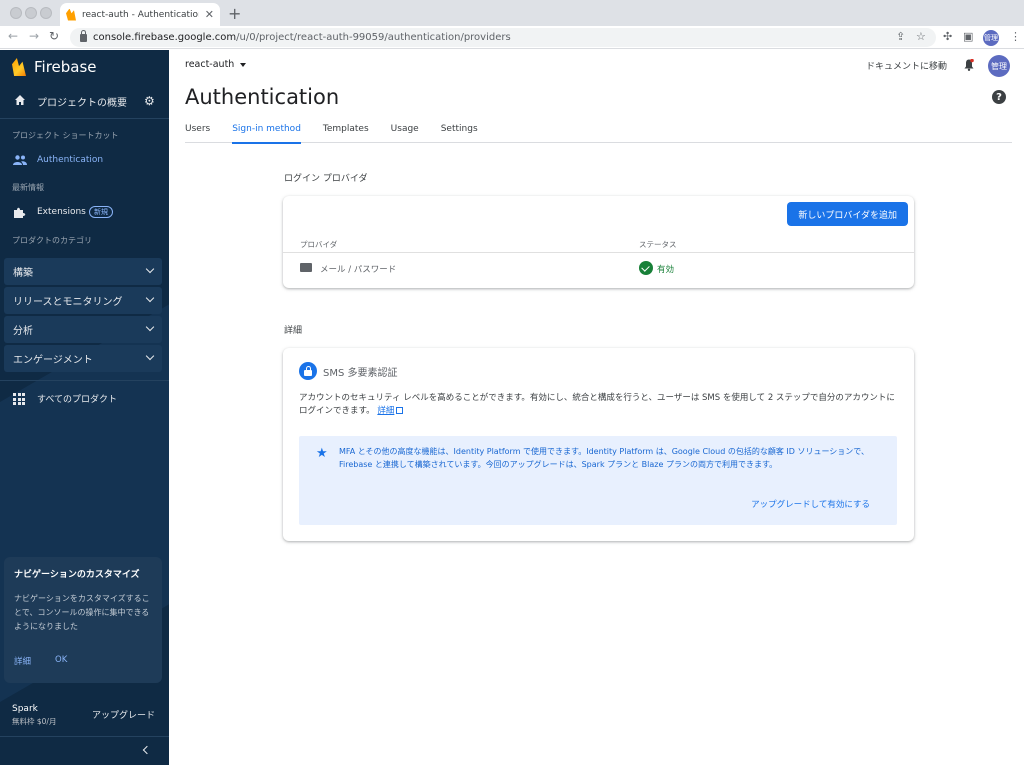  I want to click on project-selector: react-auth, so click(216, 64).